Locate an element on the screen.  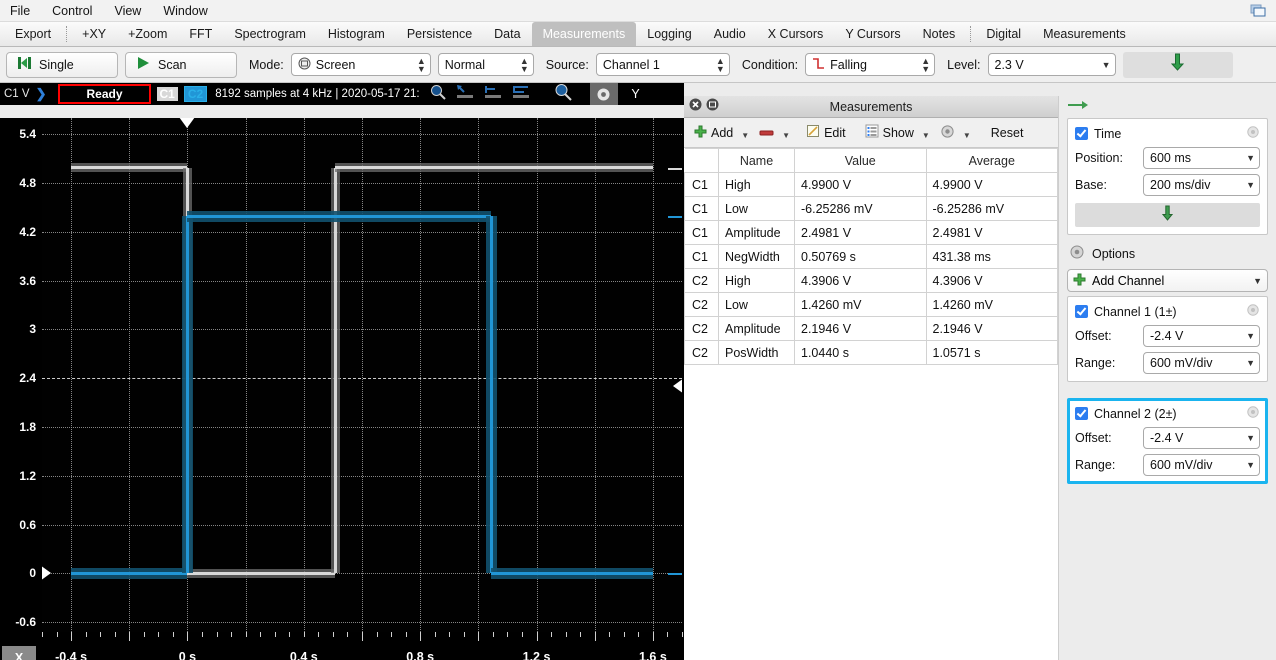
single-button: Single is located at coordinates (62, 64).